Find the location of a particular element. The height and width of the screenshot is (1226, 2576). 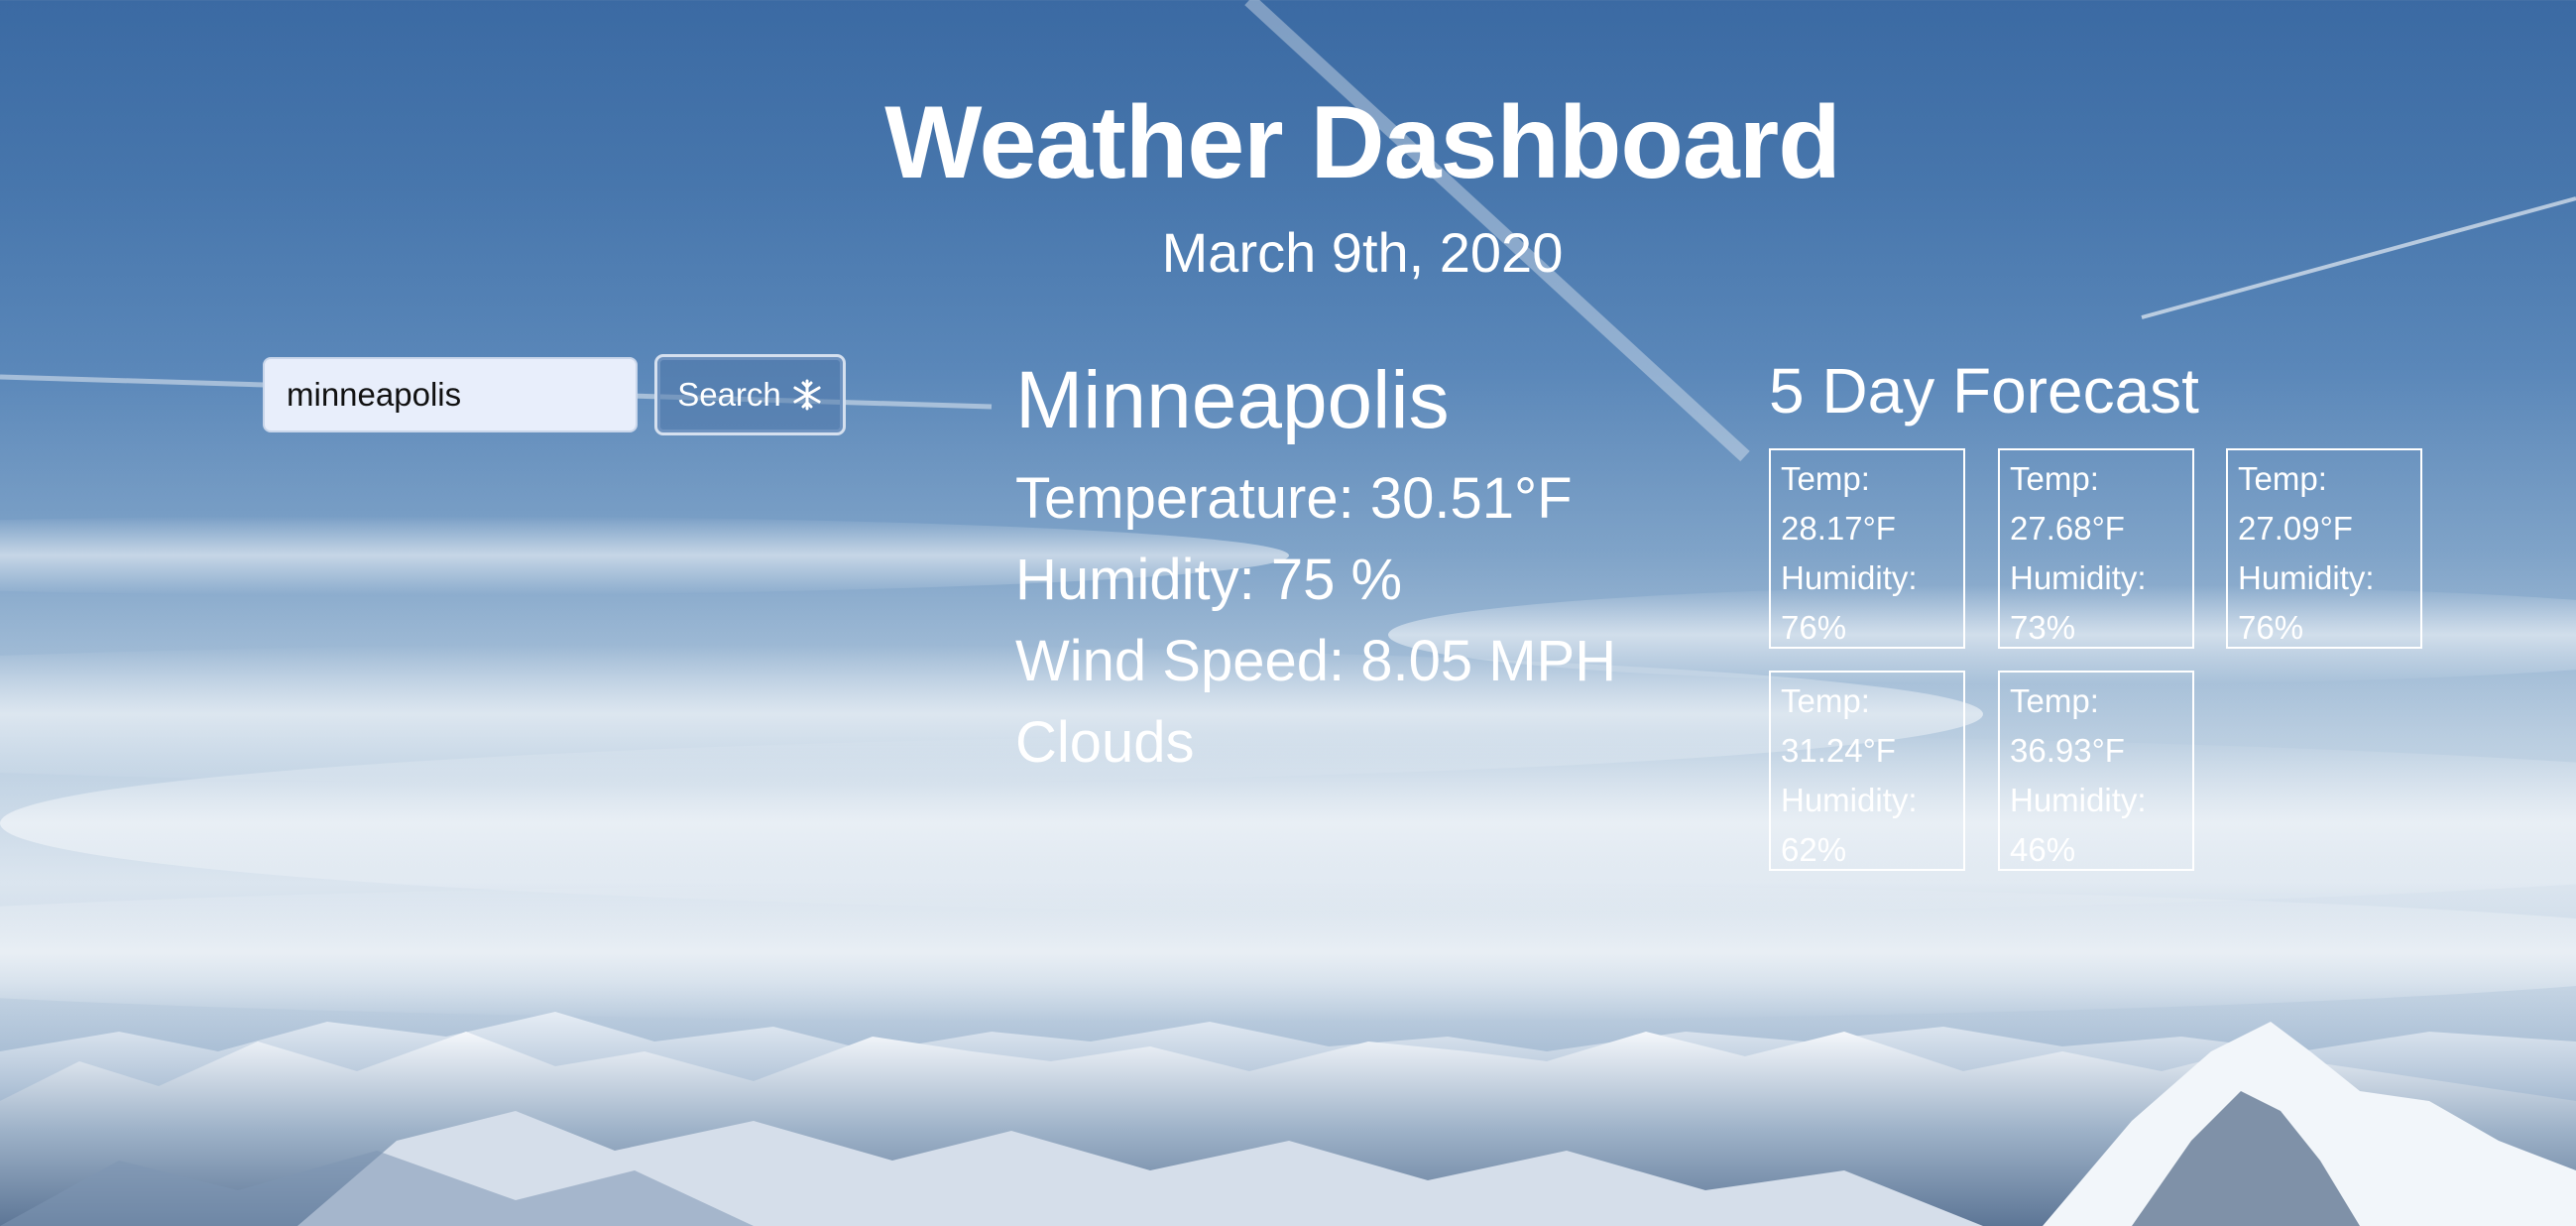

forecast-humidity-value: 46% is located at coordinates (2043, 849).